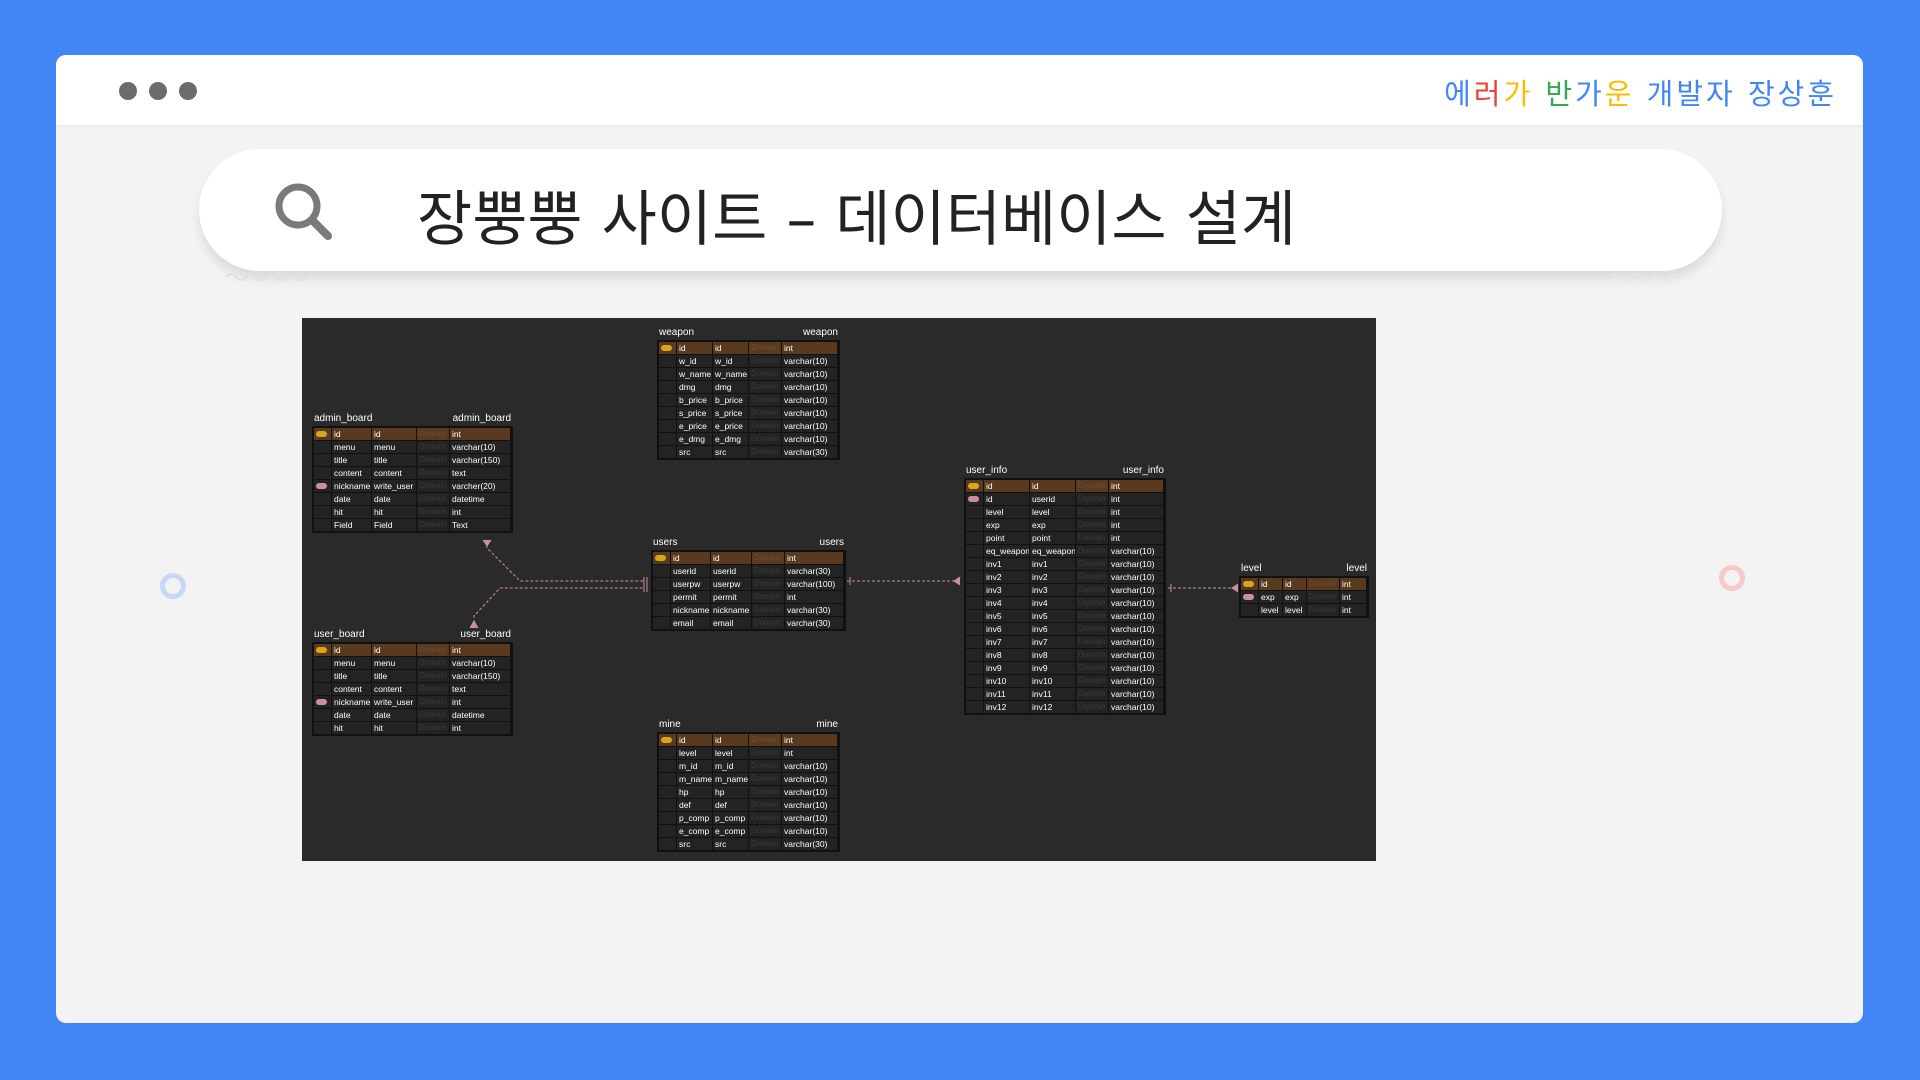  Describe the element at coordinates (748, 766) in the screenshot. I see `table-row: m_id m_id Domain varchar(10)` at that location.